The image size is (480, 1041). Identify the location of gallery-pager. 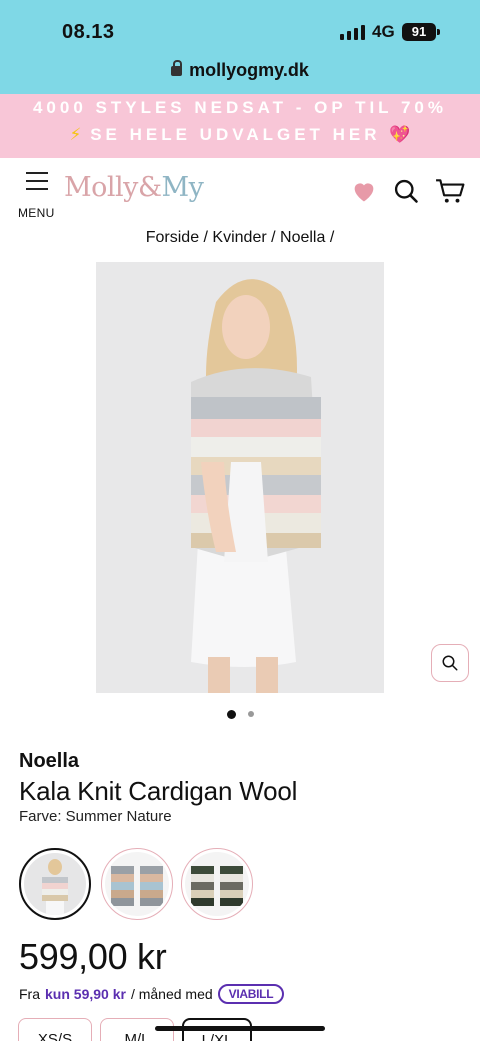
(240, 714).